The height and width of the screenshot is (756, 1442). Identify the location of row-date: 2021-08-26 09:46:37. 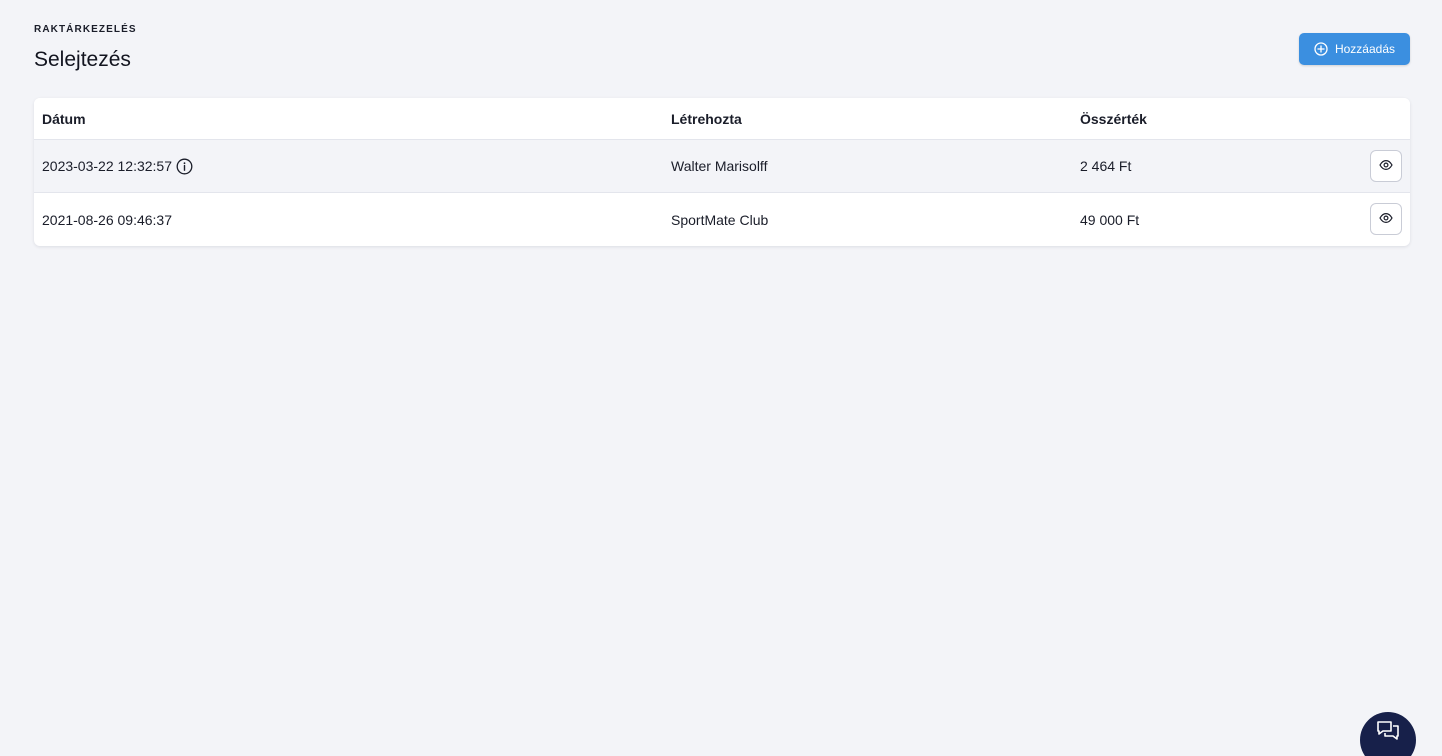
(107, 219).